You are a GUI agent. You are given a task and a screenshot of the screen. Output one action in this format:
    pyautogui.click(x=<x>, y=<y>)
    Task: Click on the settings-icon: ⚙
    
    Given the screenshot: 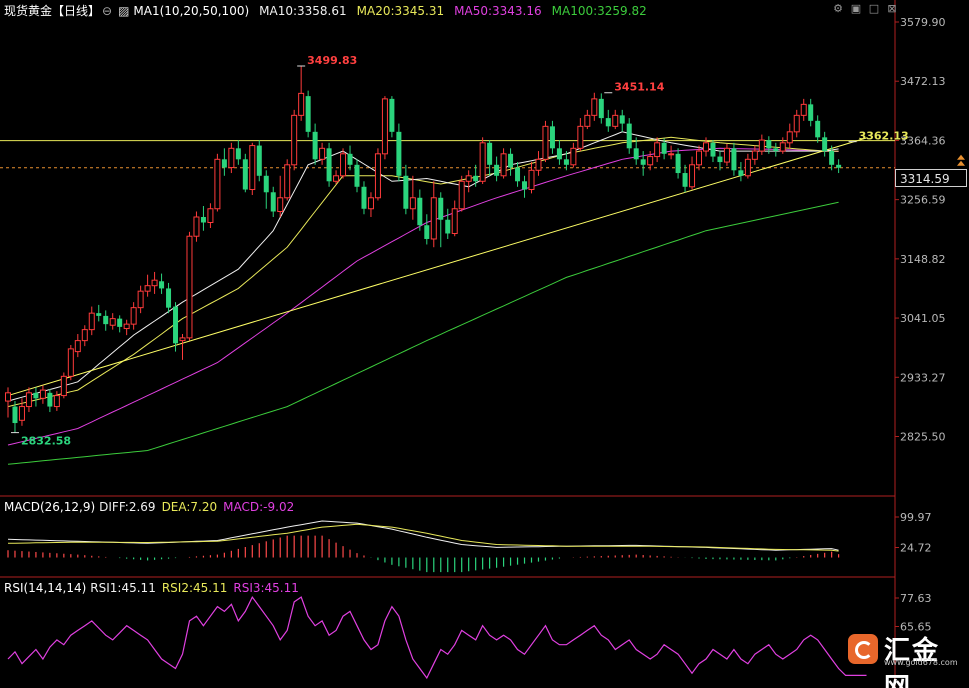 What is the action you would take?
    pyautogui.click(x=838, y=9)
    